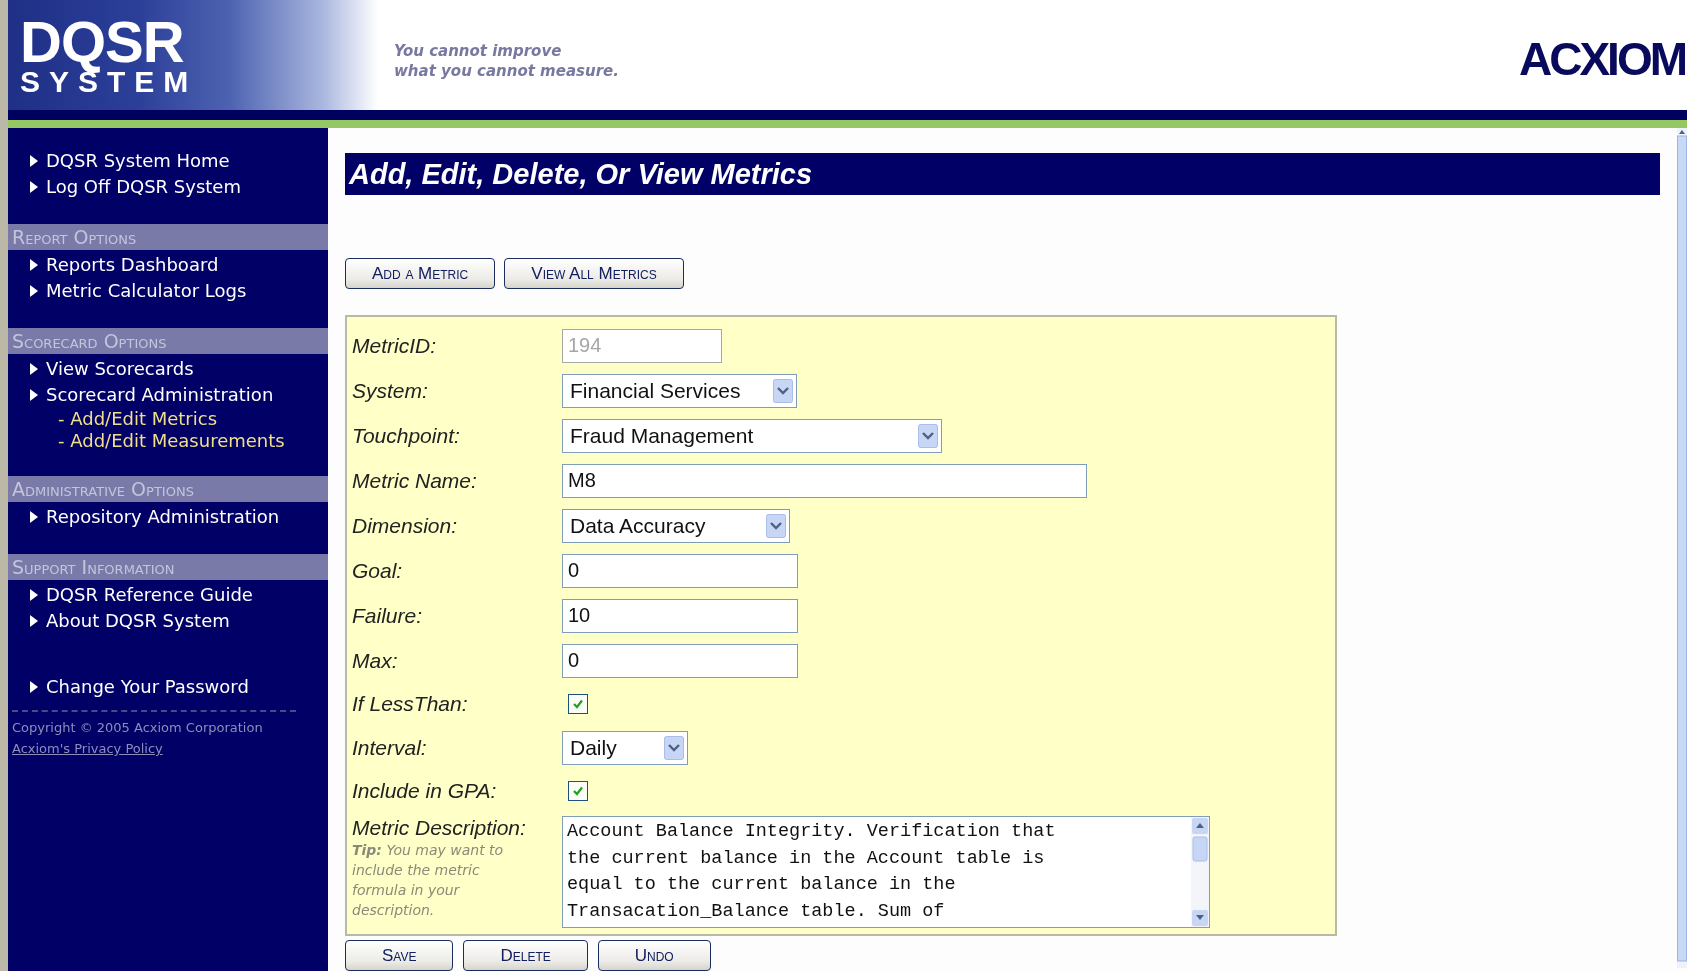 The width and height of the screenshot is (1687, 971). What do you see at coordinates (168, 489) in the screenshot?
I see `section-heading: Administrative Options` at bounding box center [168, 489].